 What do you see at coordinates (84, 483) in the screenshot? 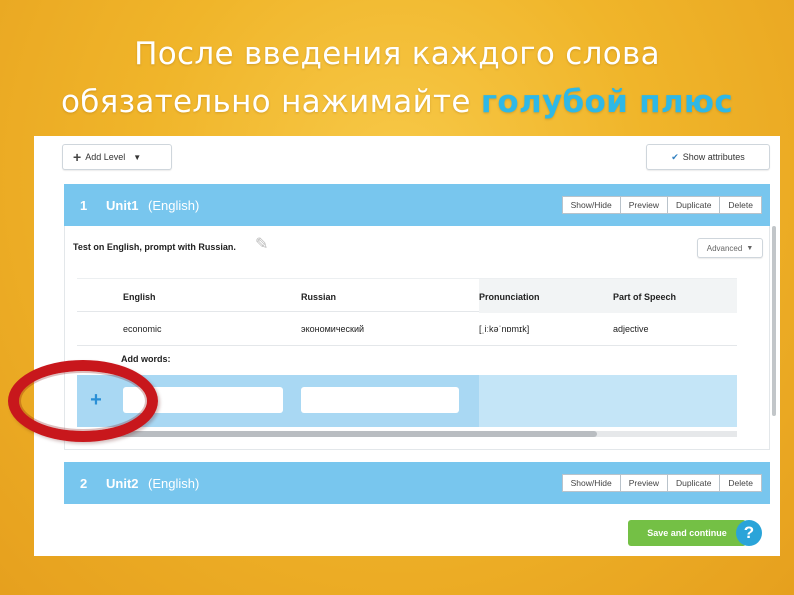
I see `level-number: 2` at bounding box center [84, 483].